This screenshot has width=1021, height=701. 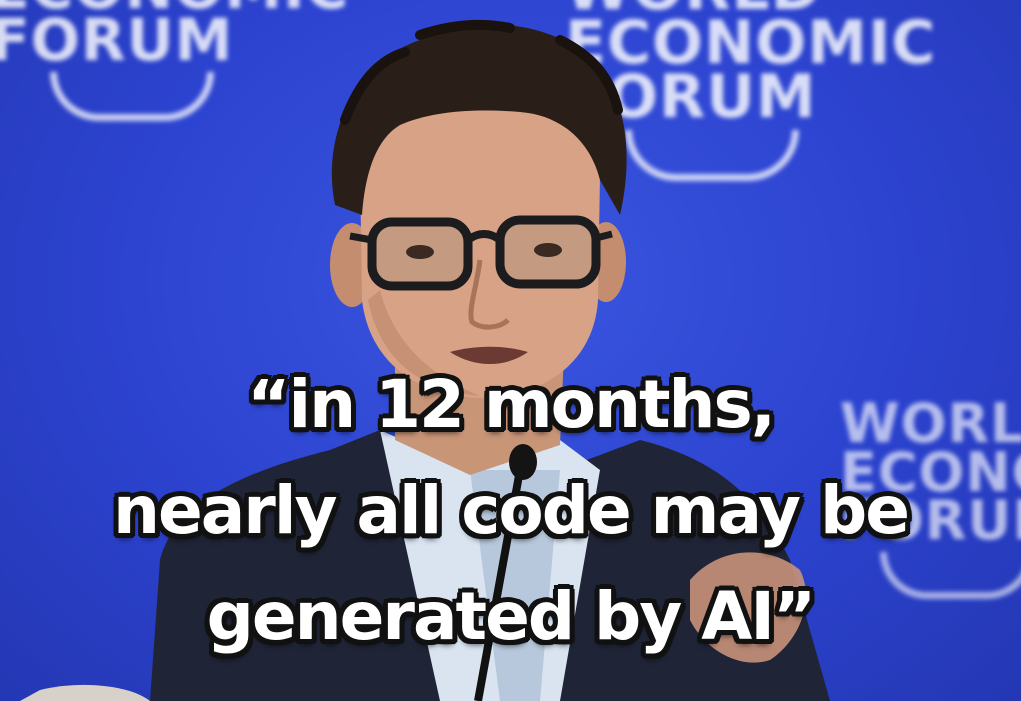 What do you see at coordinates (511, 404) in the screenshot?
I see `caption-line: “in 12 months,` at bounding box center [511, 404].